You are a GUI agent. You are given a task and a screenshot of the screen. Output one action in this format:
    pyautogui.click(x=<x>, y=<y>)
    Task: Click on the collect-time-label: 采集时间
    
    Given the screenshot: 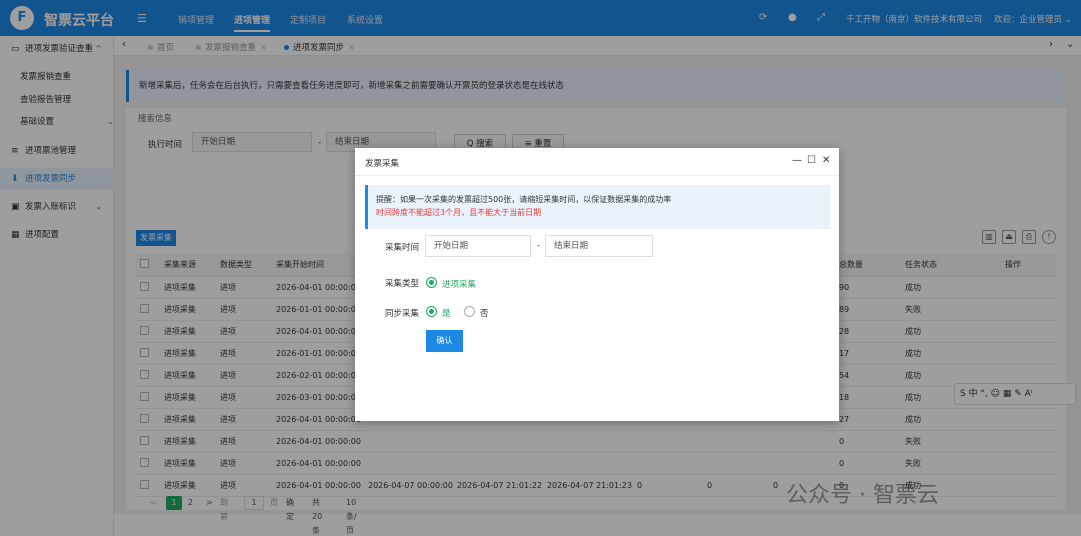 What is the action you would take?
    pyautogui.click(x=402, y=248)
    